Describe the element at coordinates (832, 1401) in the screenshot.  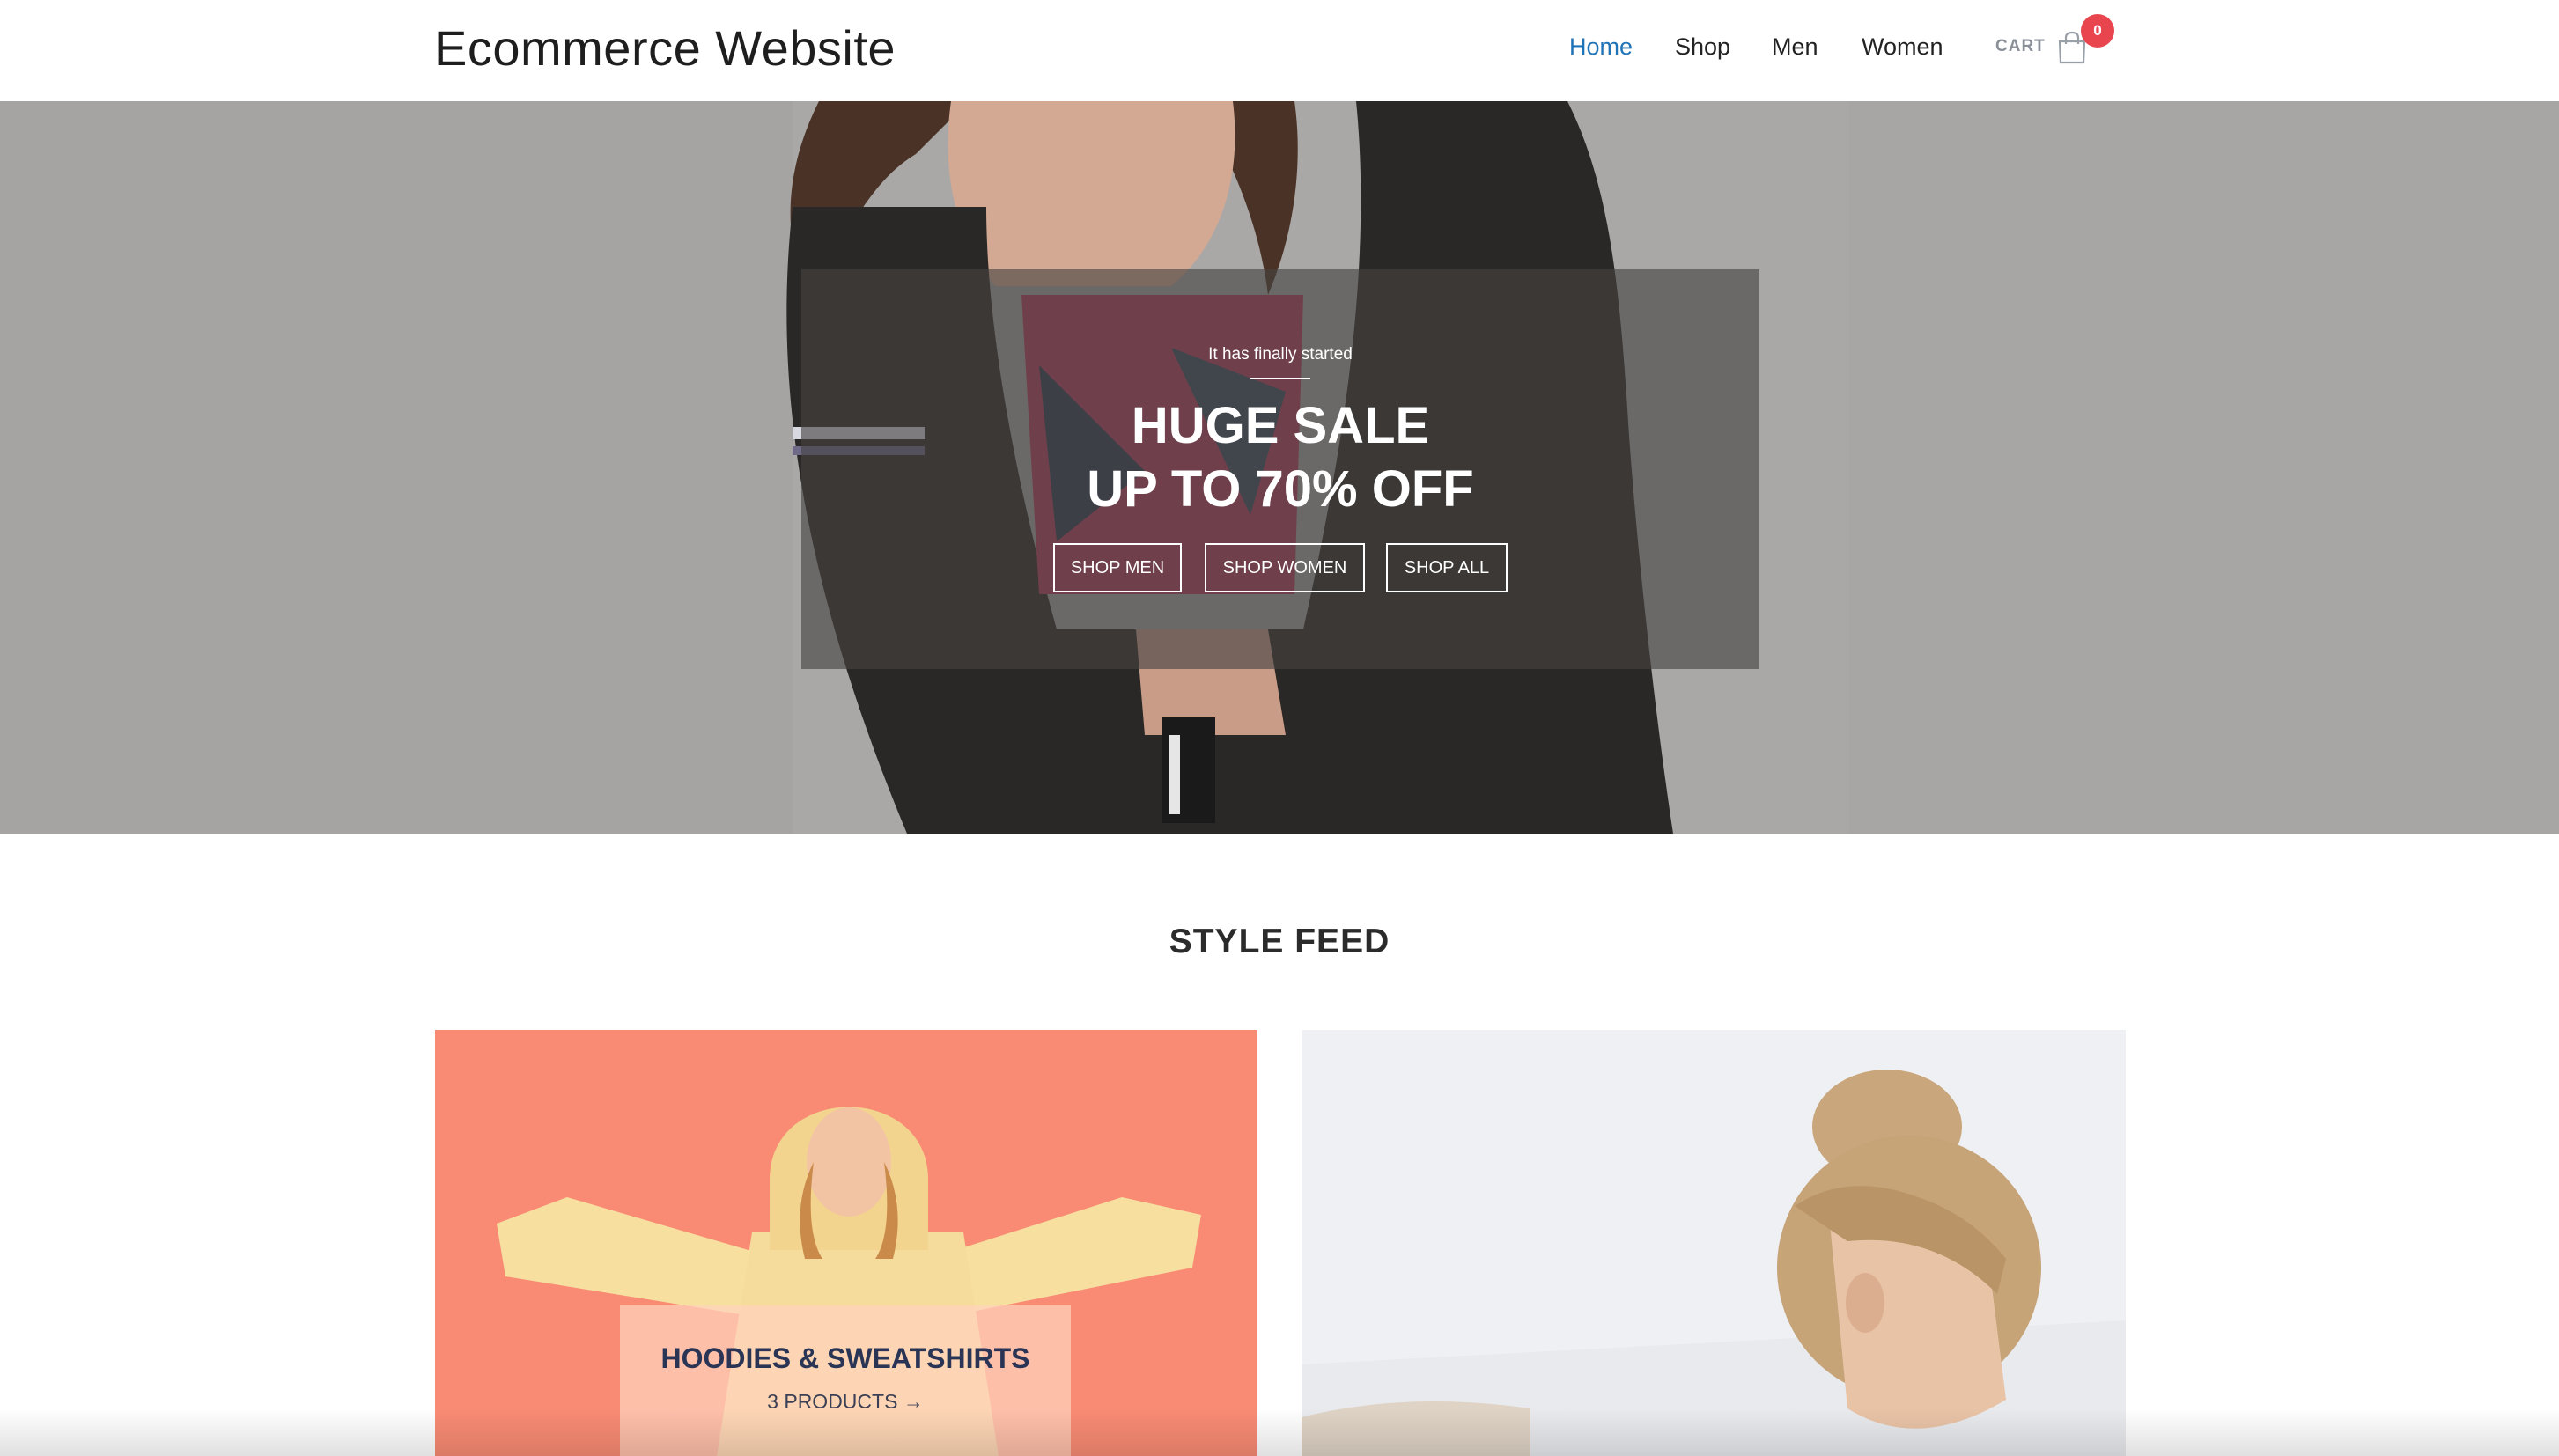
I see `card-count-text: 3 PRODUCTS` at that location.